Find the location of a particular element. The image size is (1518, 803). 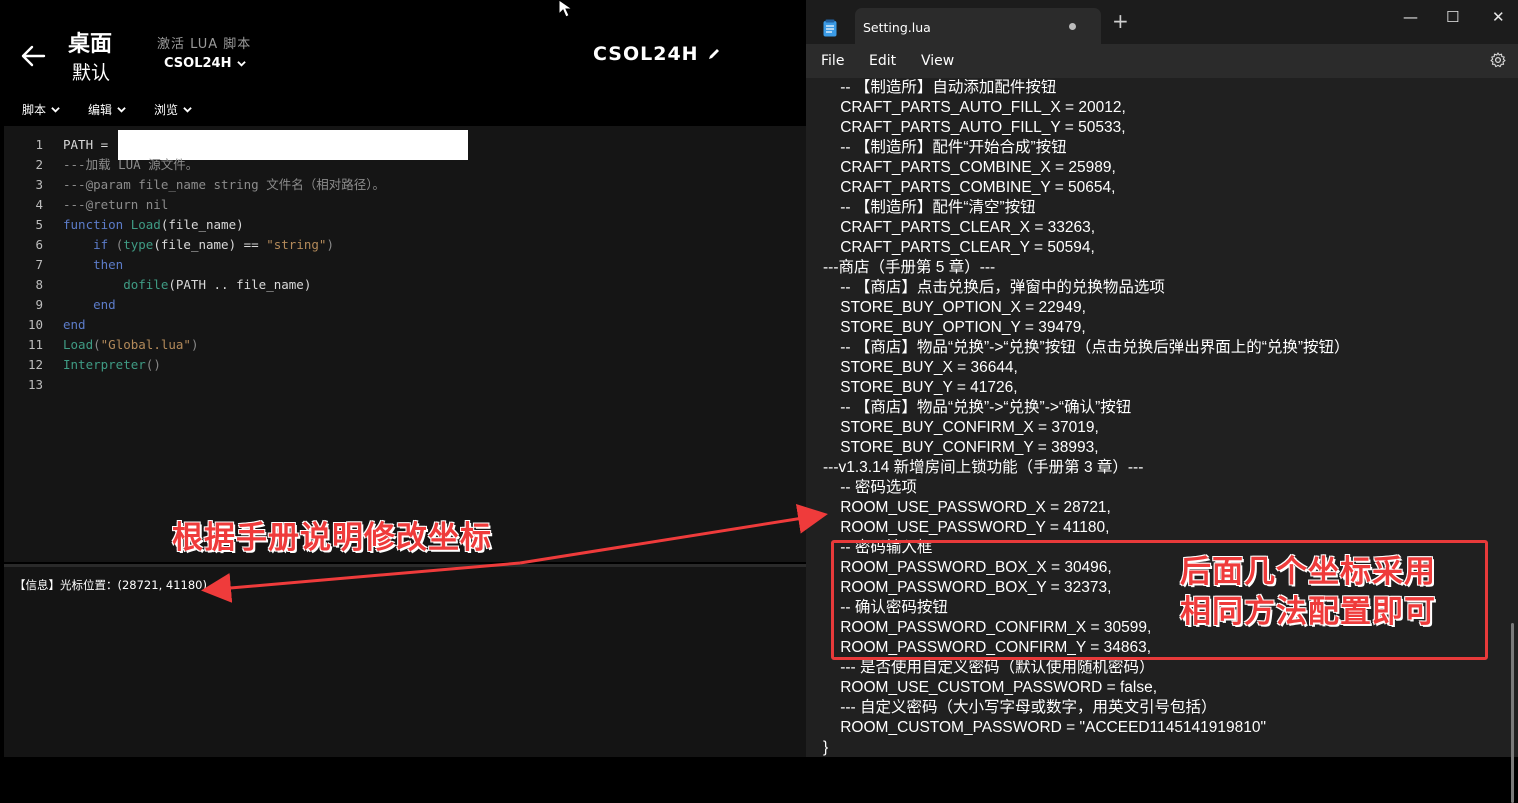

code-line: 4 ---@return nil is located at coordinates (86, 205).